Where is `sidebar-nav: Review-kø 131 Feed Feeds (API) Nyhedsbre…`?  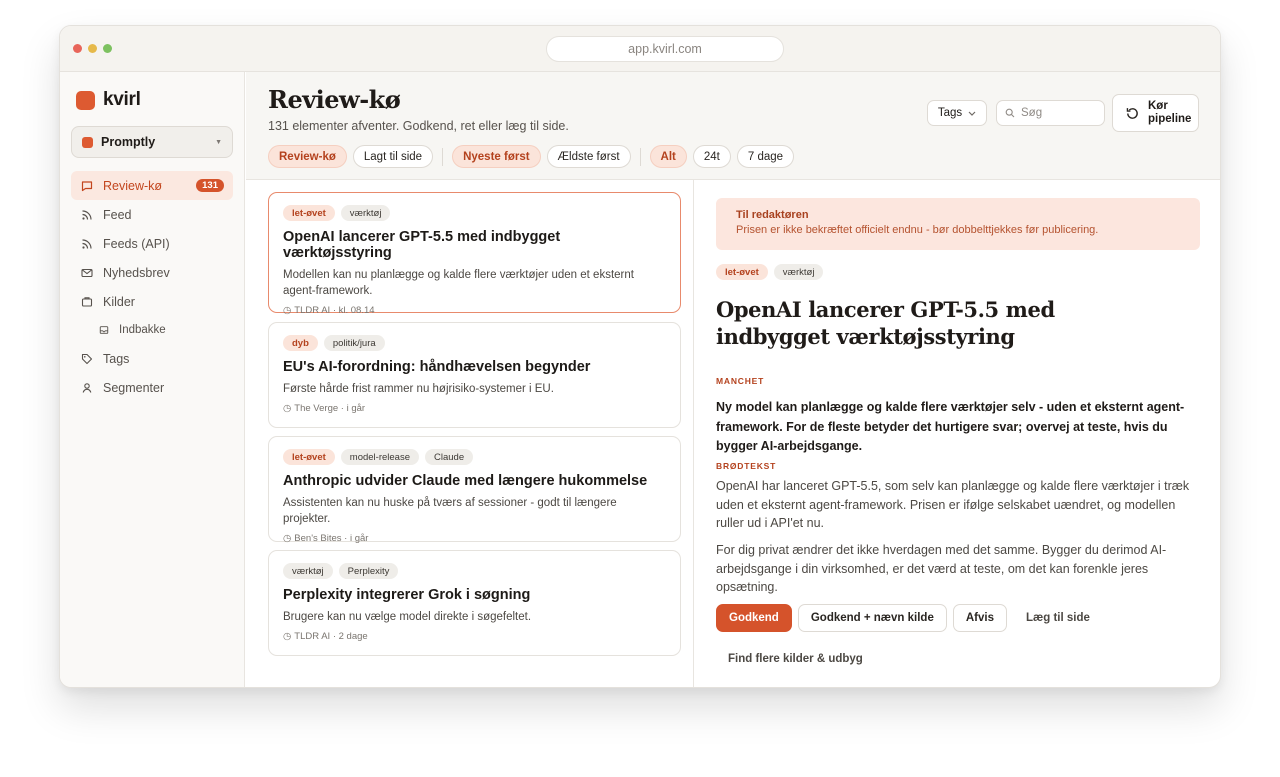 sidebar-nav: Review-kø 131 Feed Feeds (API) Nyhedsbre… is located at coordinates (152, 286).